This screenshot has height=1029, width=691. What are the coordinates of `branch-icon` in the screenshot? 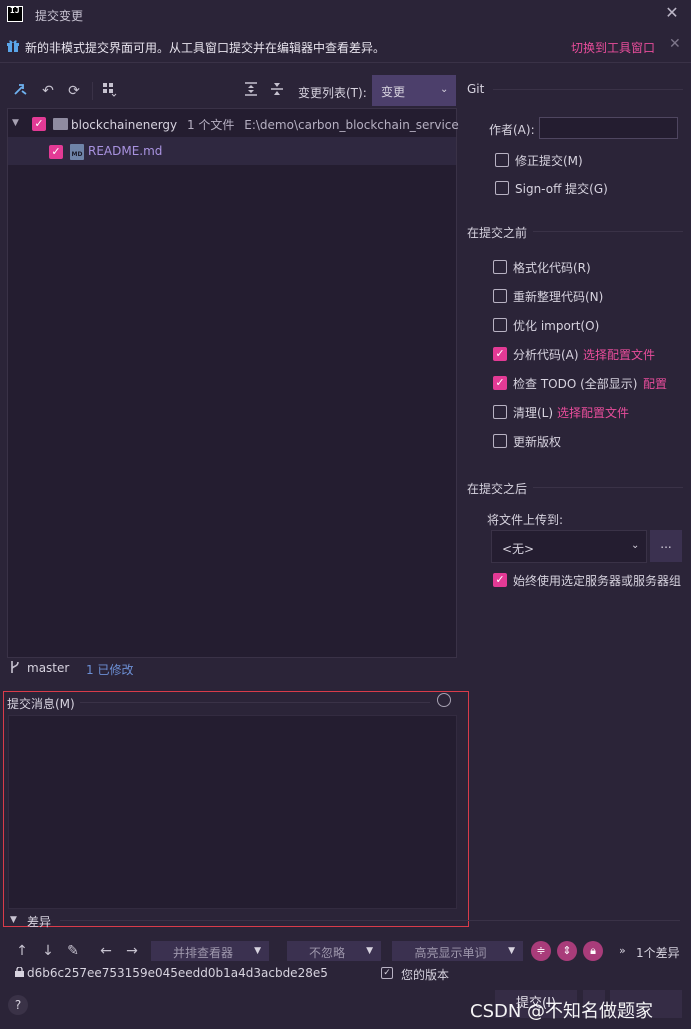 It's located at (14, 669).